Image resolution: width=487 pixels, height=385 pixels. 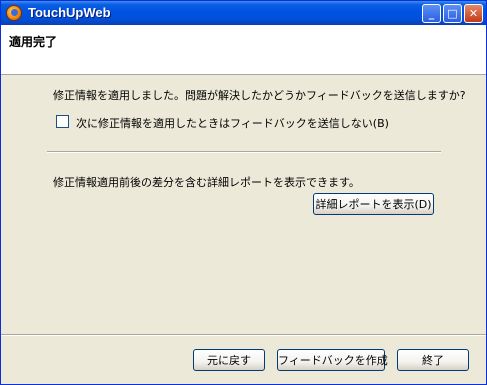 What do you see at coordinates (431, 13) in the screenshot?
I see `minimize-button: _` at bounding box center [431, 13].